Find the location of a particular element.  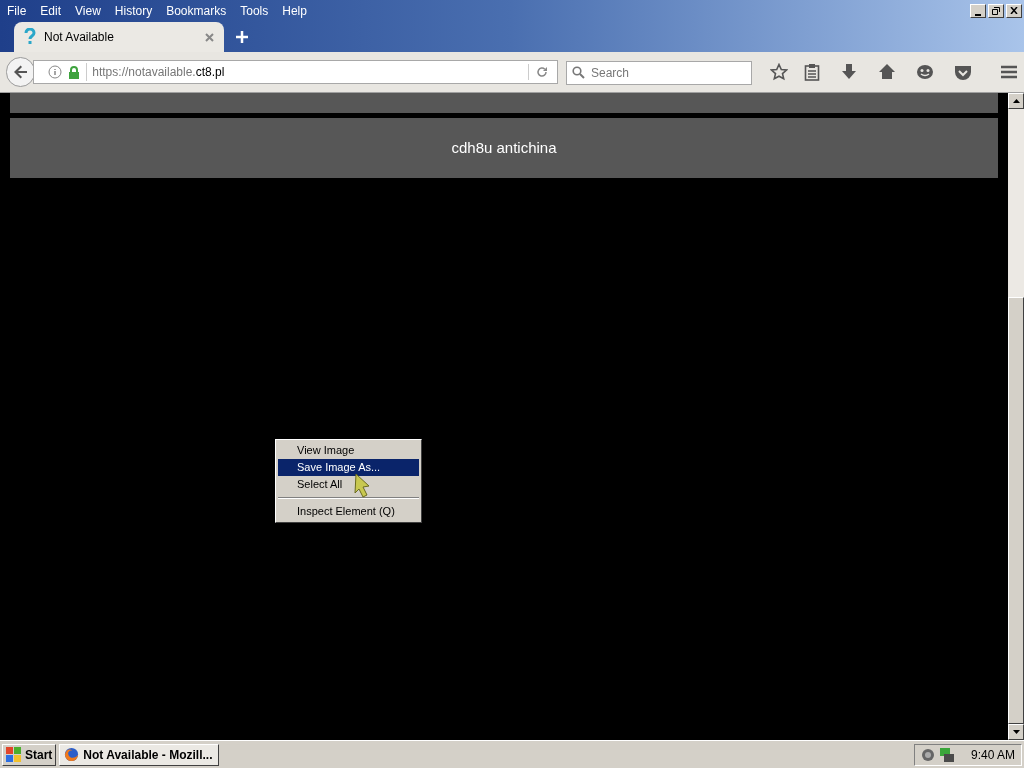

browser-tab: Not Available is located at coordinates (119, 37).